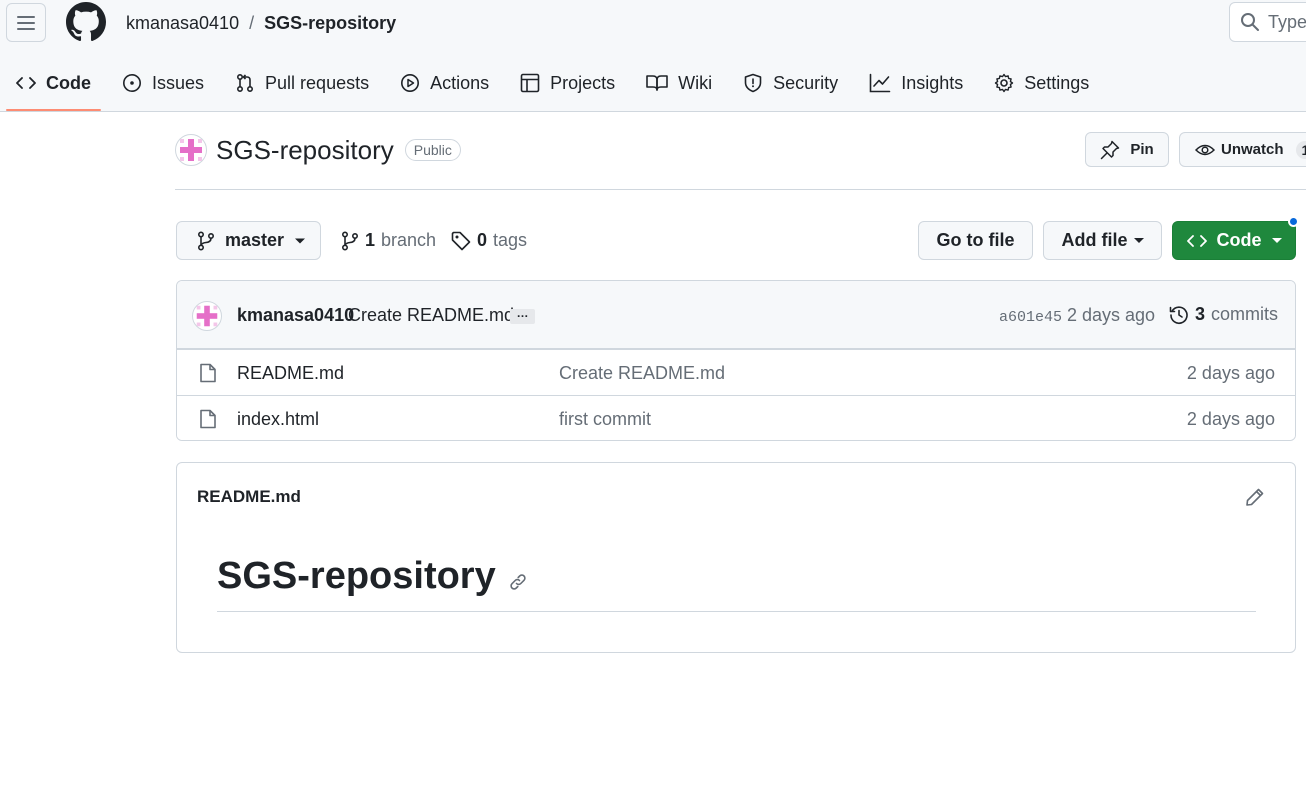  Describe the element at coordinates (1142, 149) in the screenshot. I see `pin-label: Pin` at that location.